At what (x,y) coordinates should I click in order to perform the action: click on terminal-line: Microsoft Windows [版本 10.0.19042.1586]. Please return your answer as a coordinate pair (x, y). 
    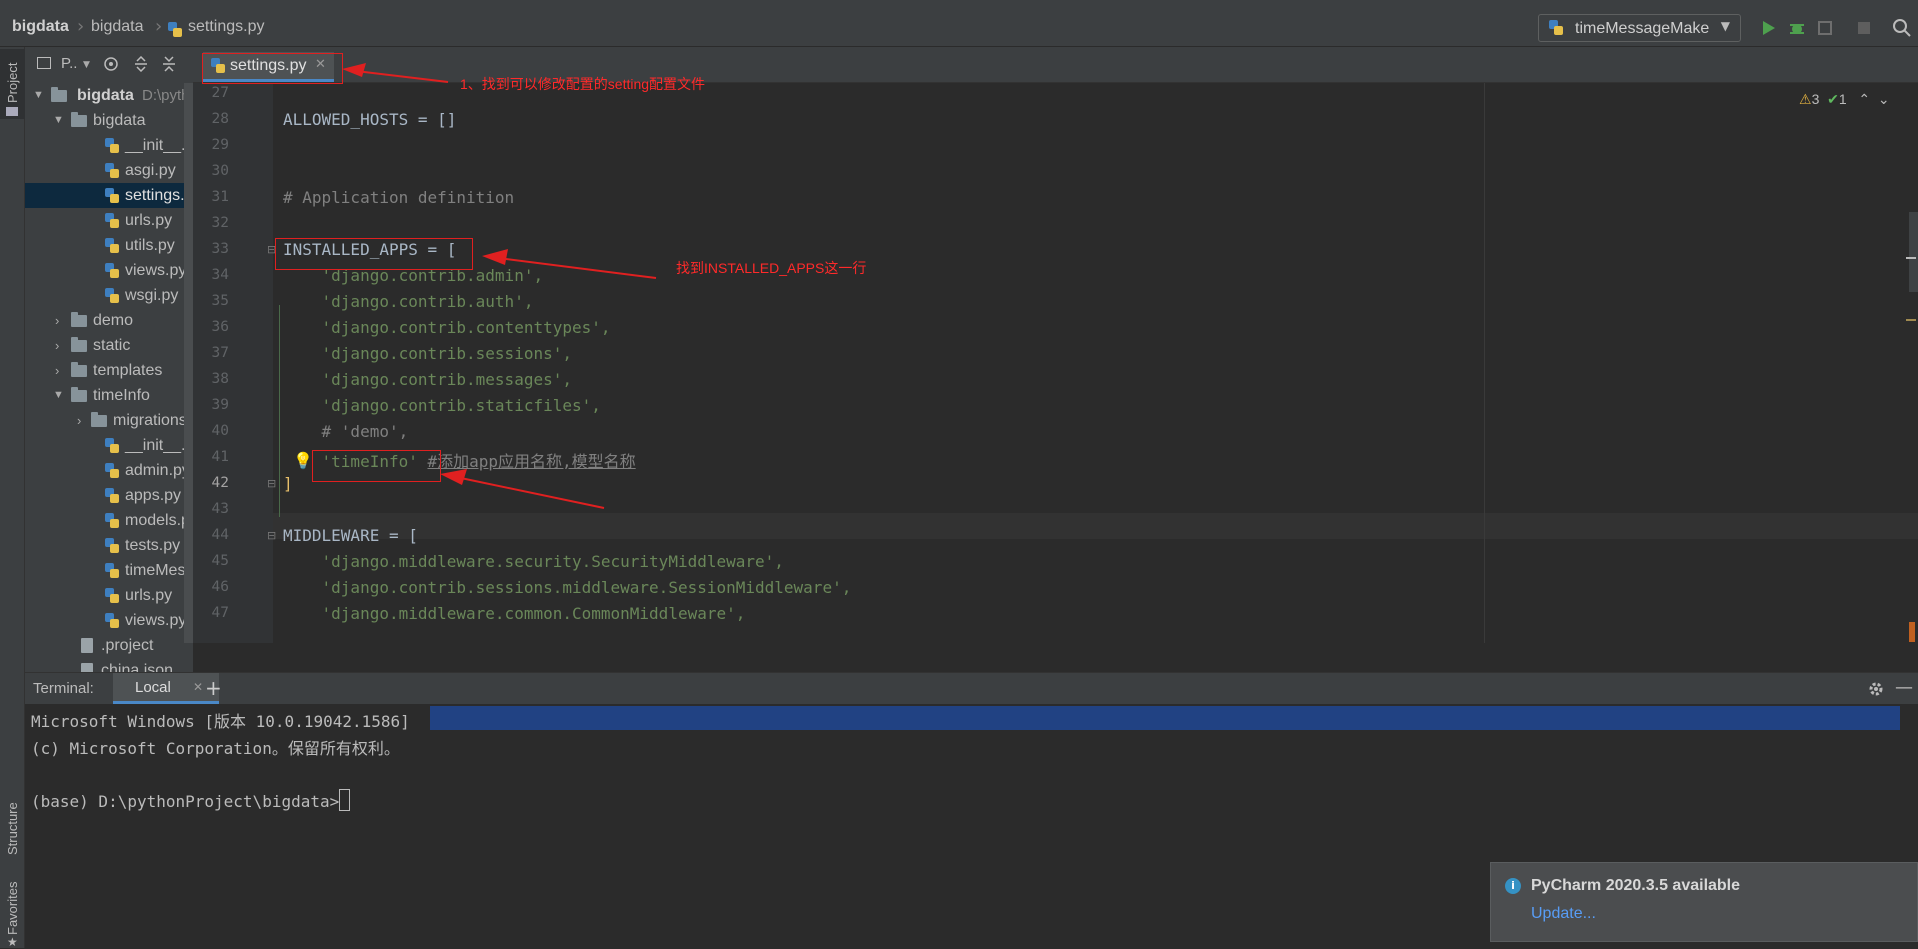
    Looking at the image, I should click on (220, 721).